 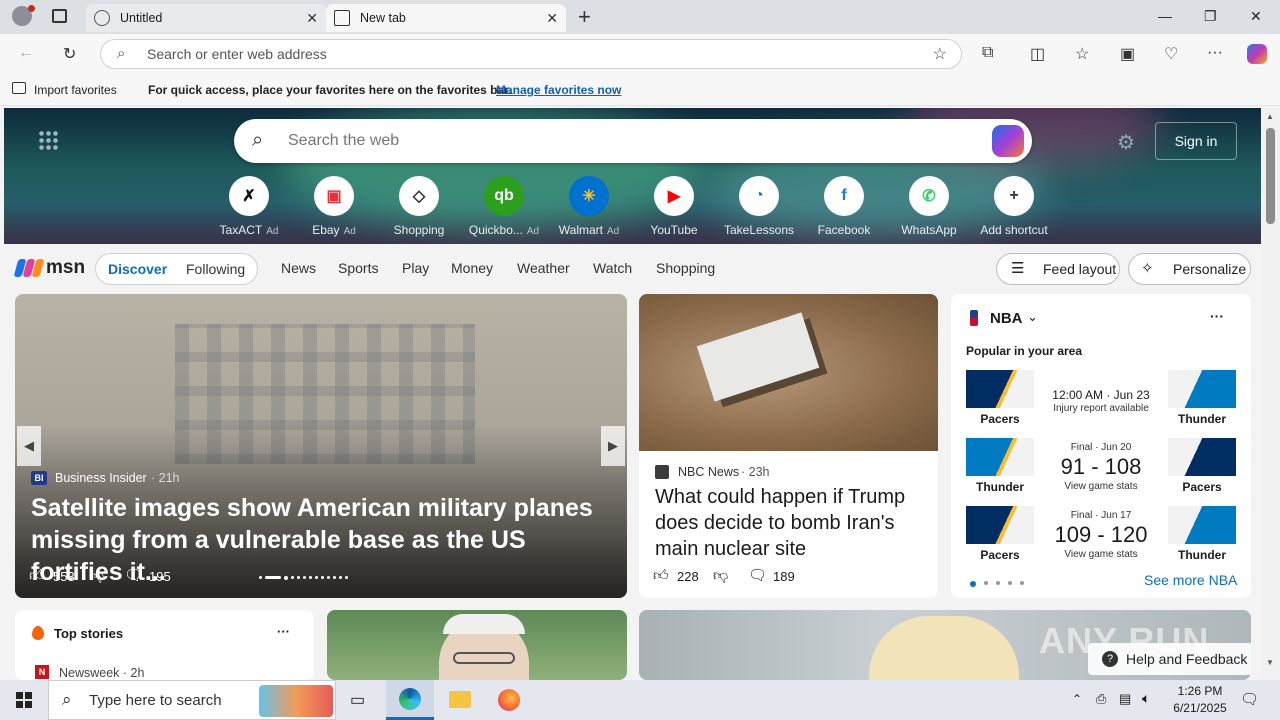 I want to click on file-explorer-icon, so click(x=460, y=699).